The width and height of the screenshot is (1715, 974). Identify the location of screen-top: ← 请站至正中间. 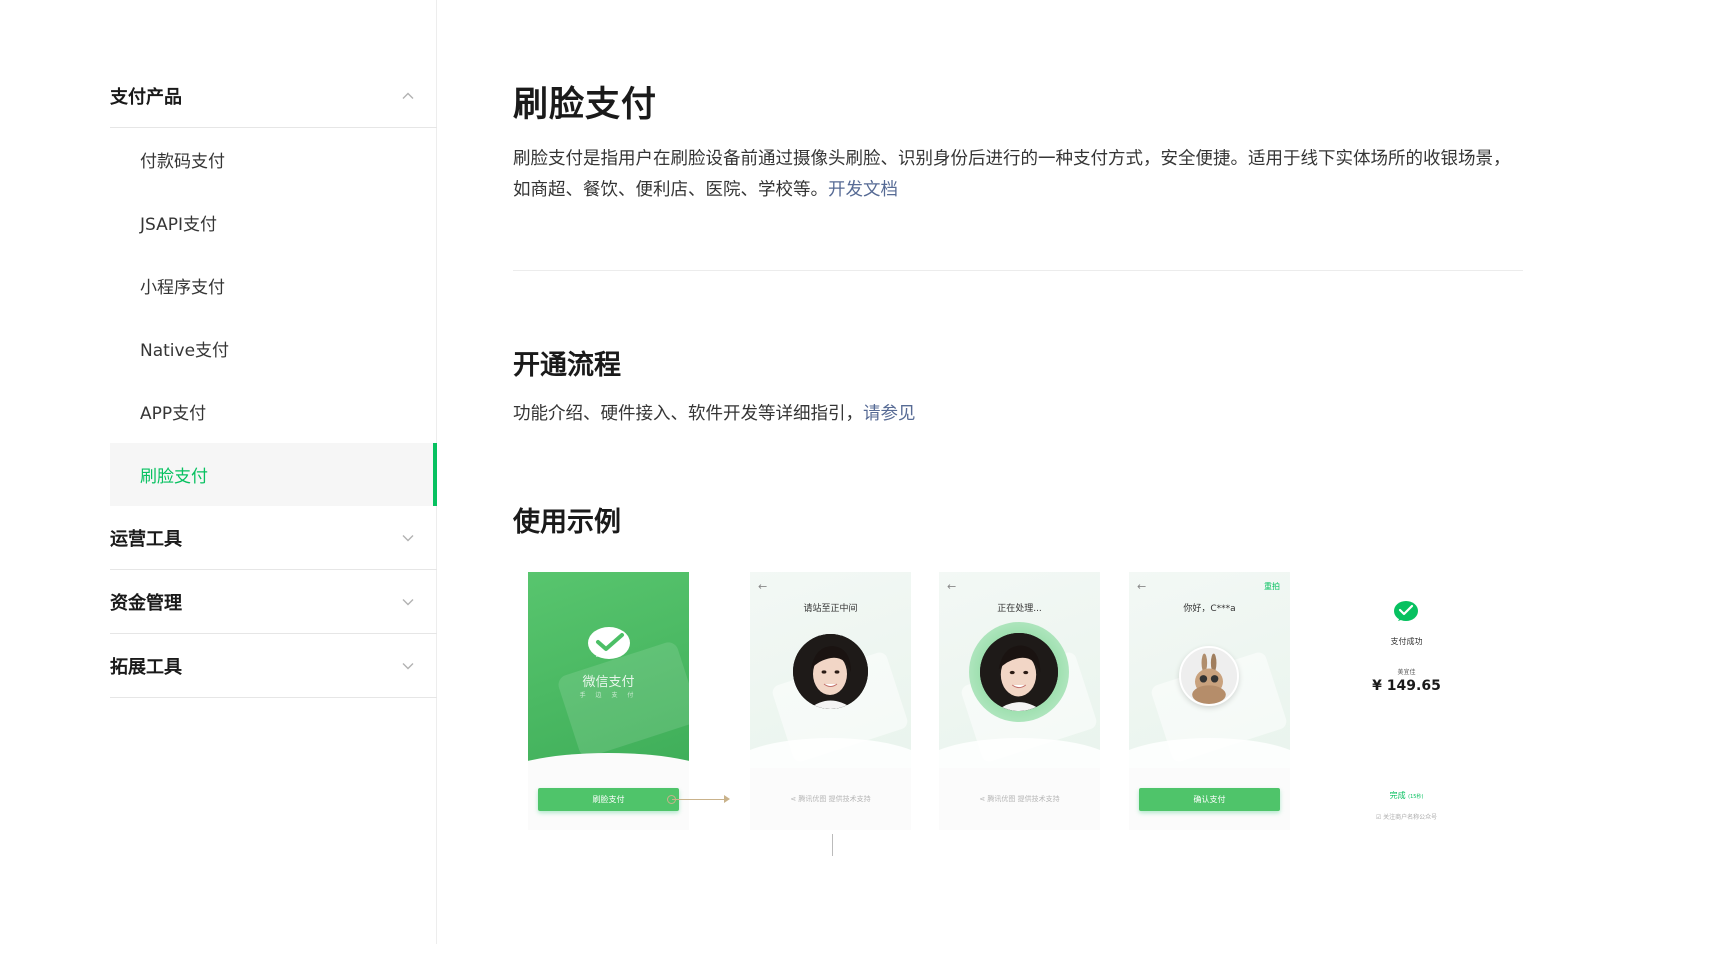
(830, 670).